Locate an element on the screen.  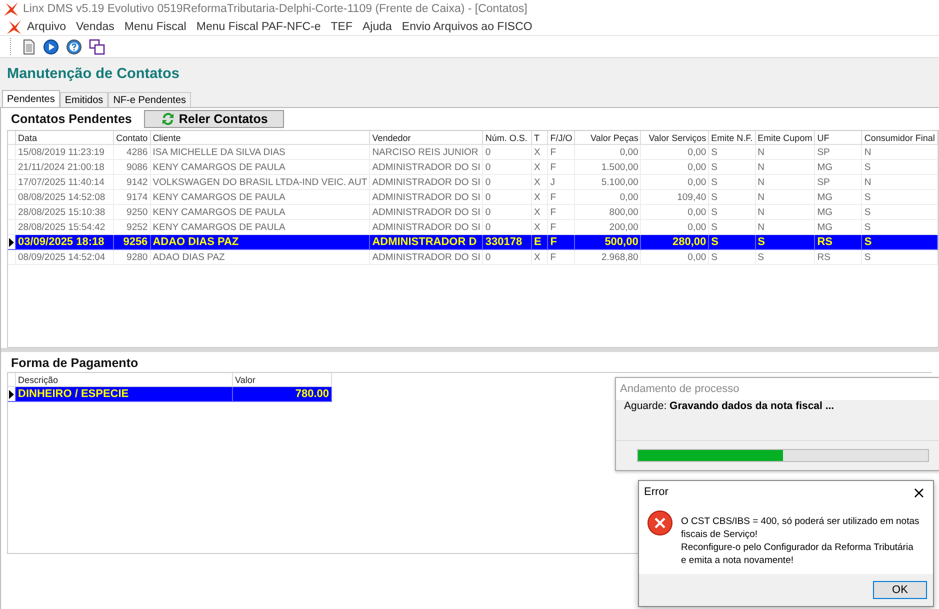
ok-button: OK is located at coordinates (900, 590).